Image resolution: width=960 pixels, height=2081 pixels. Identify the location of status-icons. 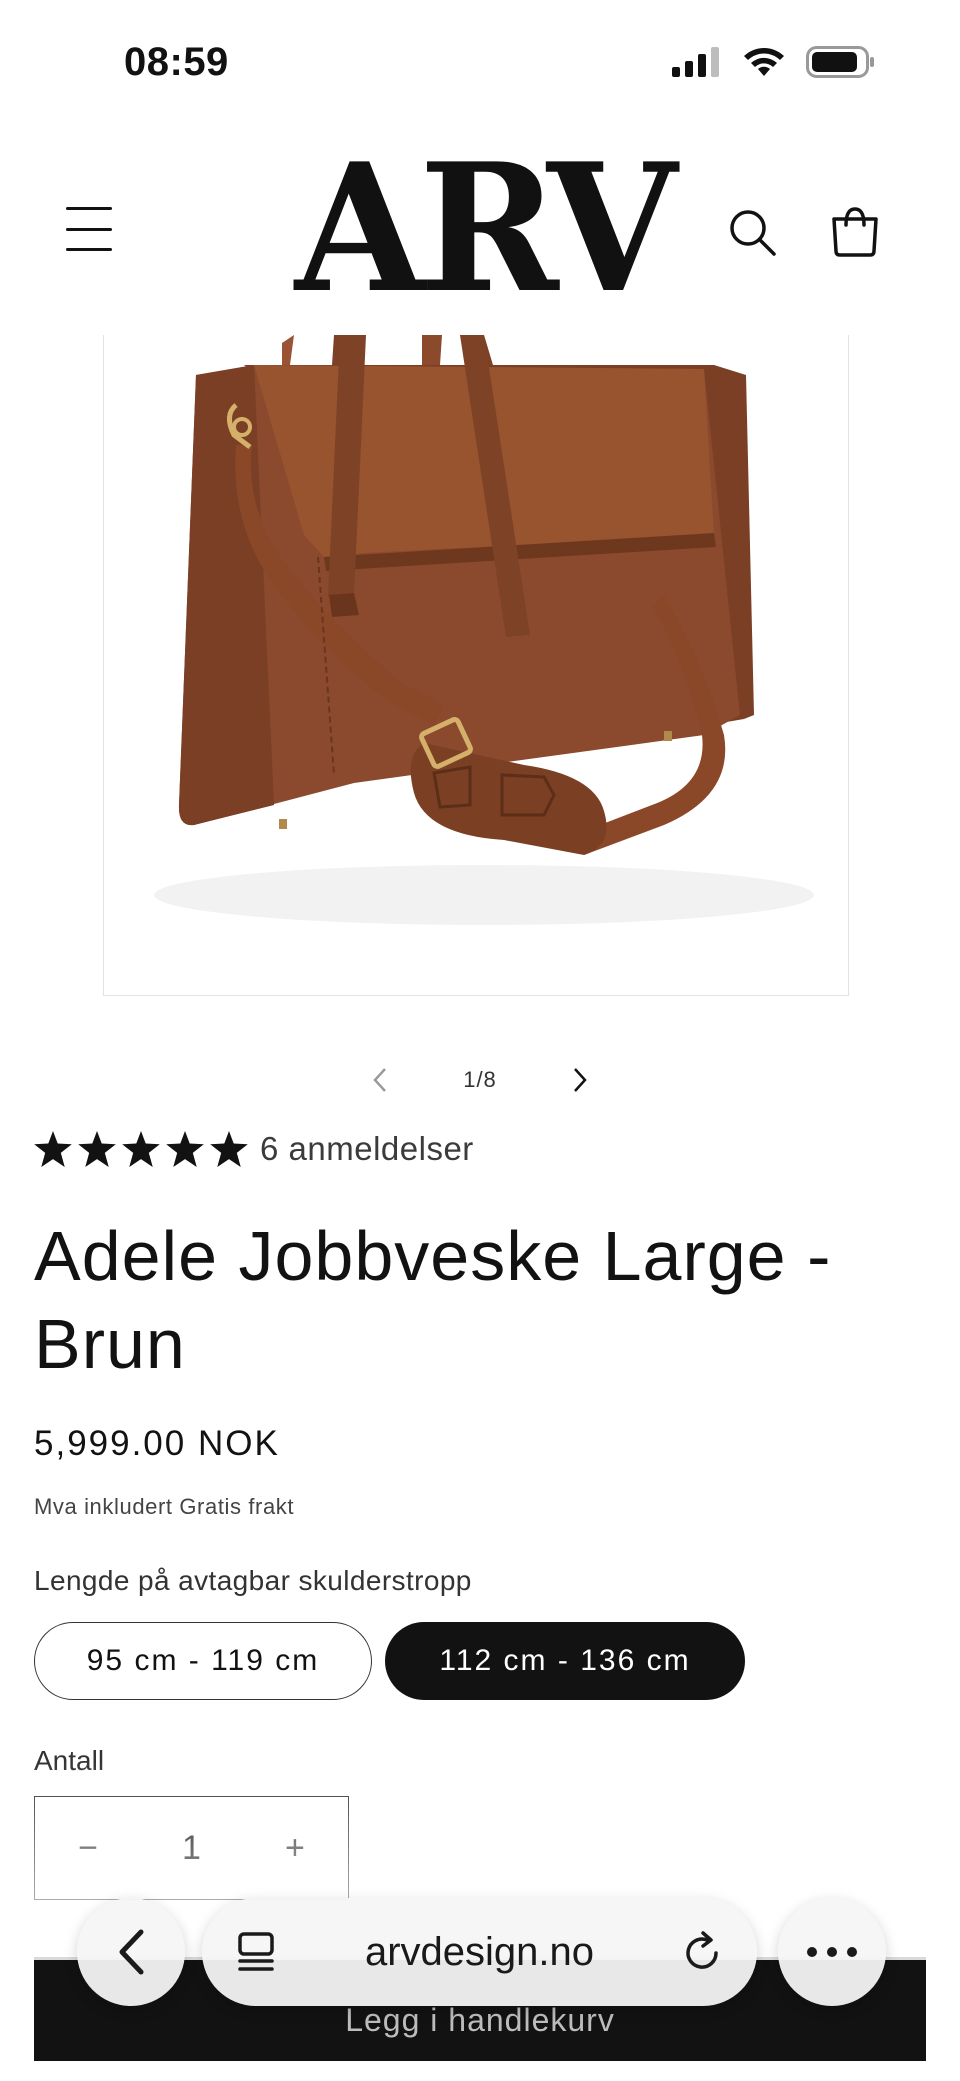
(774, 62).